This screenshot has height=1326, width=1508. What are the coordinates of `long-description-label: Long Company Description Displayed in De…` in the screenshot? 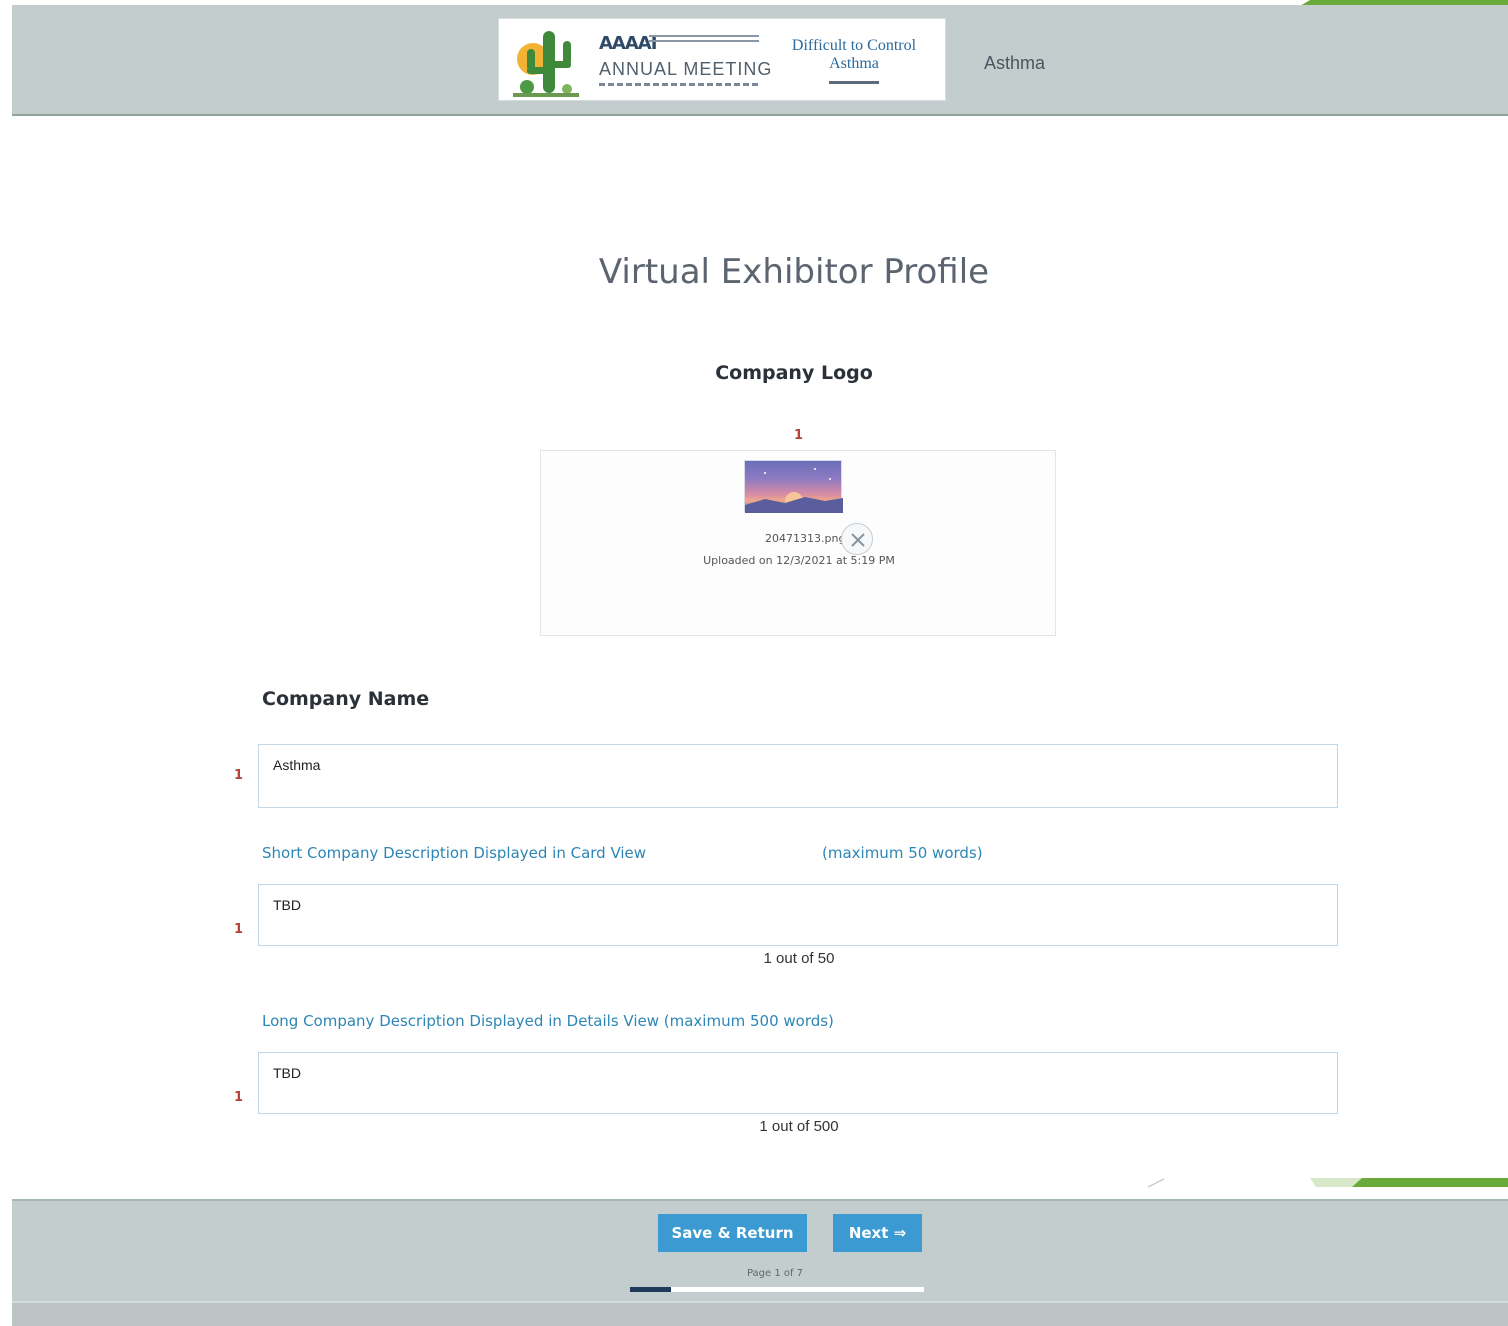 It's located at (548, 1021).